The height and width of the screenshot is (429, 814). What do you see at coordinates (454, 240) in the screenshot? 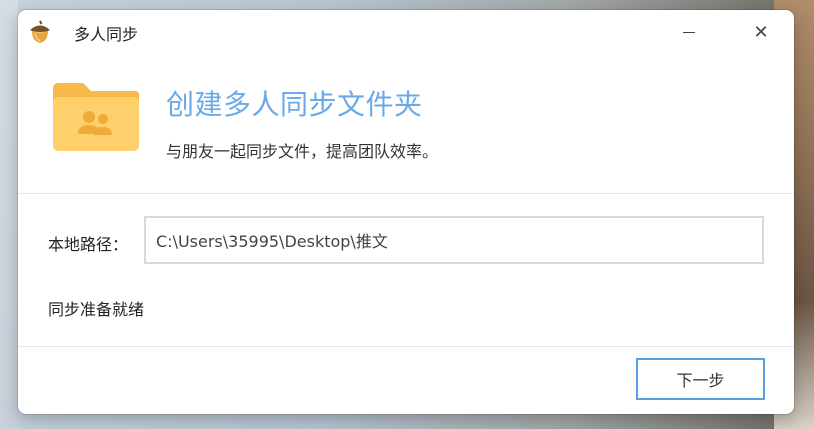
I see `local-path-input` at bounding box center [454, 240].